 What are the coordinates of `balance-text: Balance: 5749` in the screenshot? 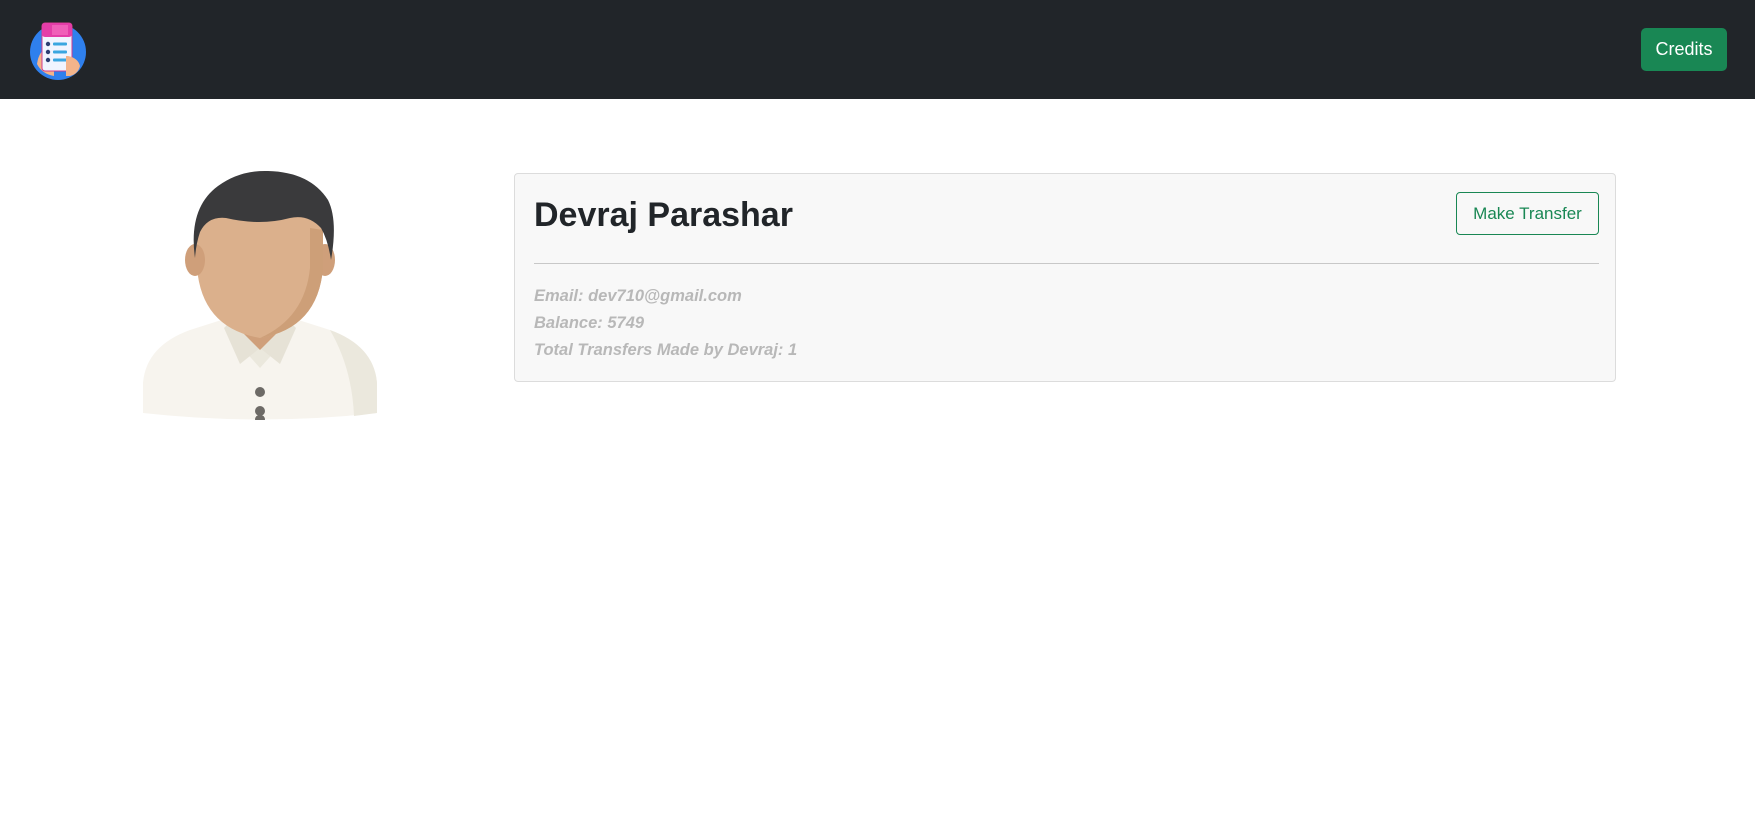 It's located at (589, 323).